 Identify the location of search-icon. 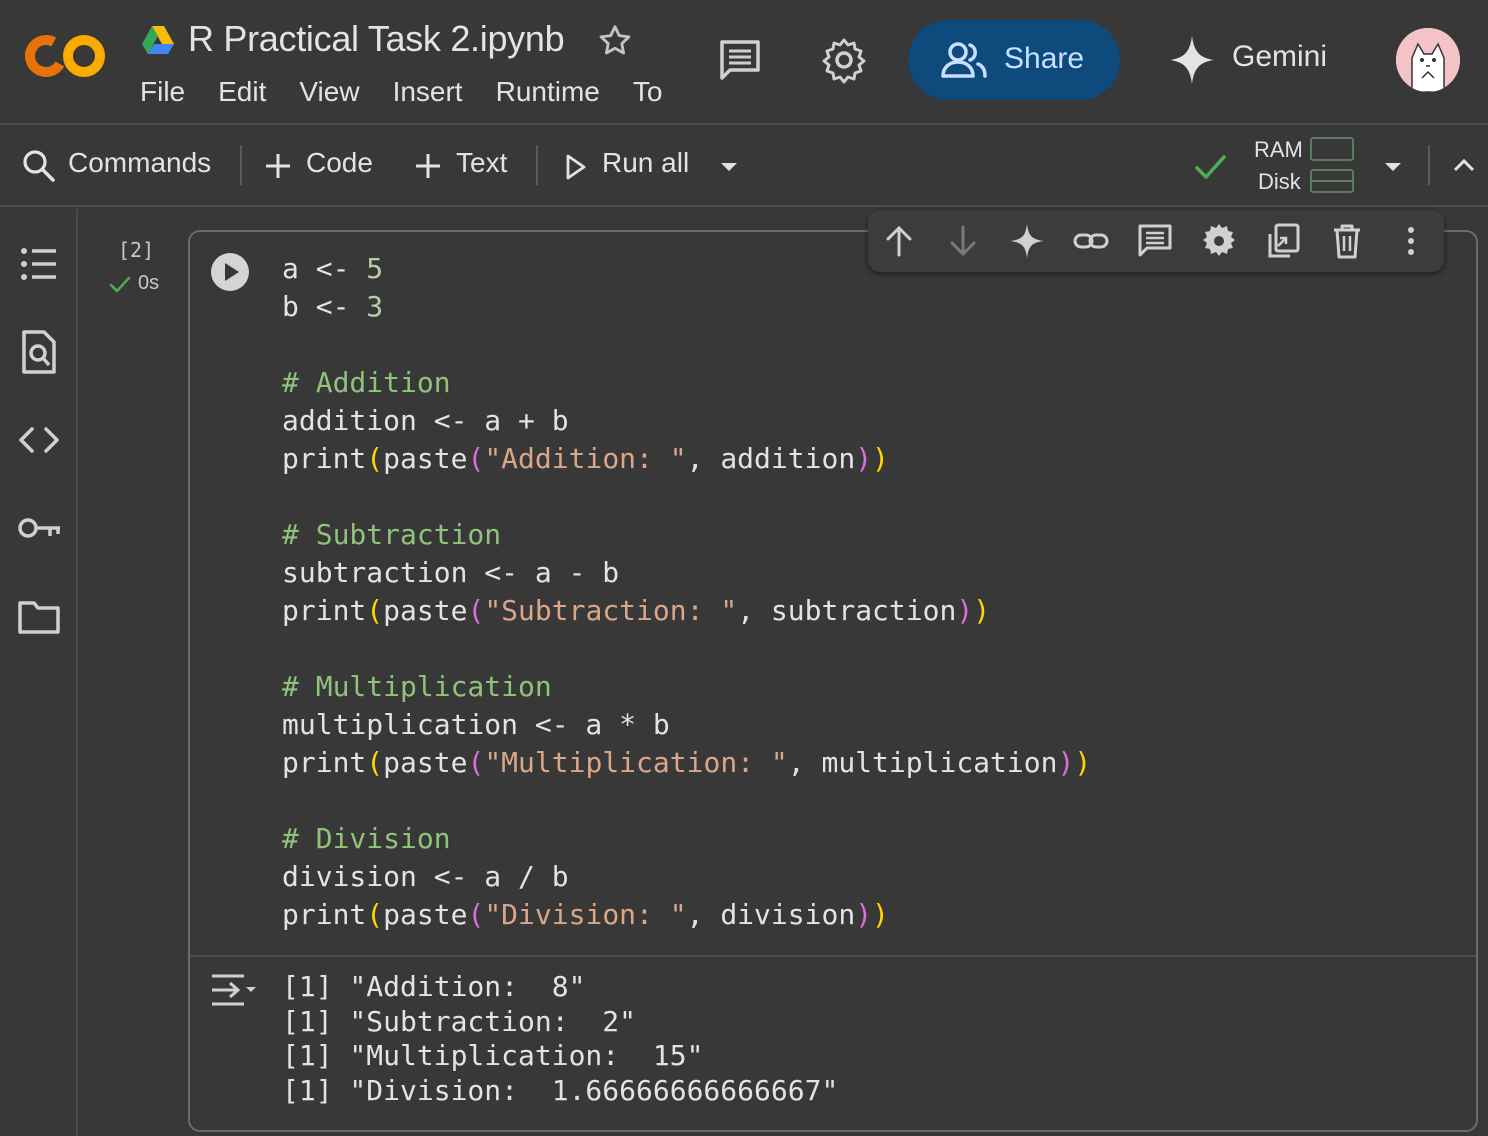
(39, 166).